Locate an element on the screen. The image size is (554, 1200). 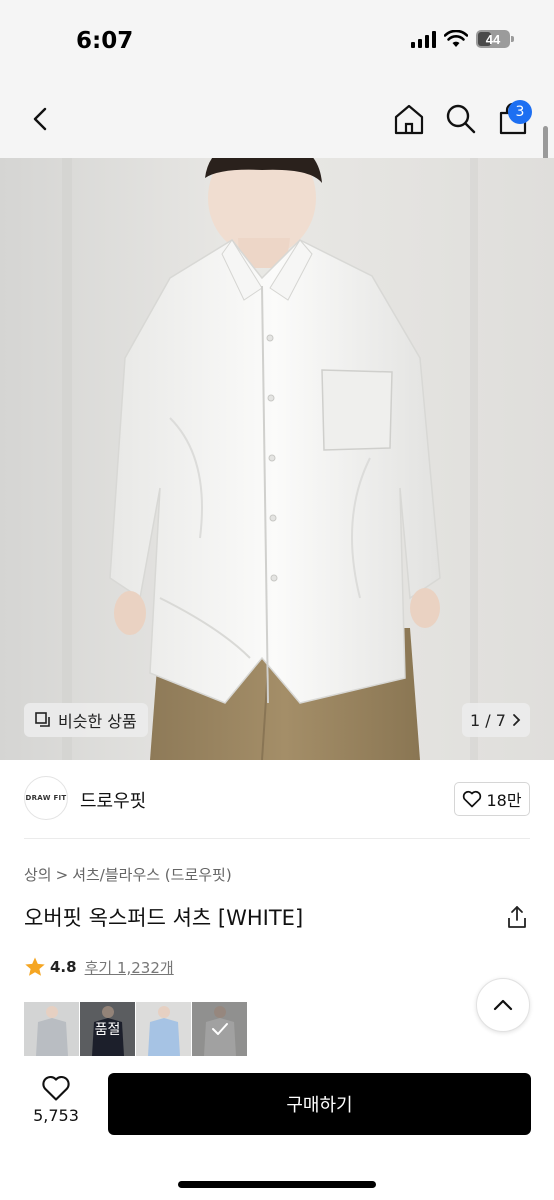
color-option-grey is located at coordinates (51, 1029).